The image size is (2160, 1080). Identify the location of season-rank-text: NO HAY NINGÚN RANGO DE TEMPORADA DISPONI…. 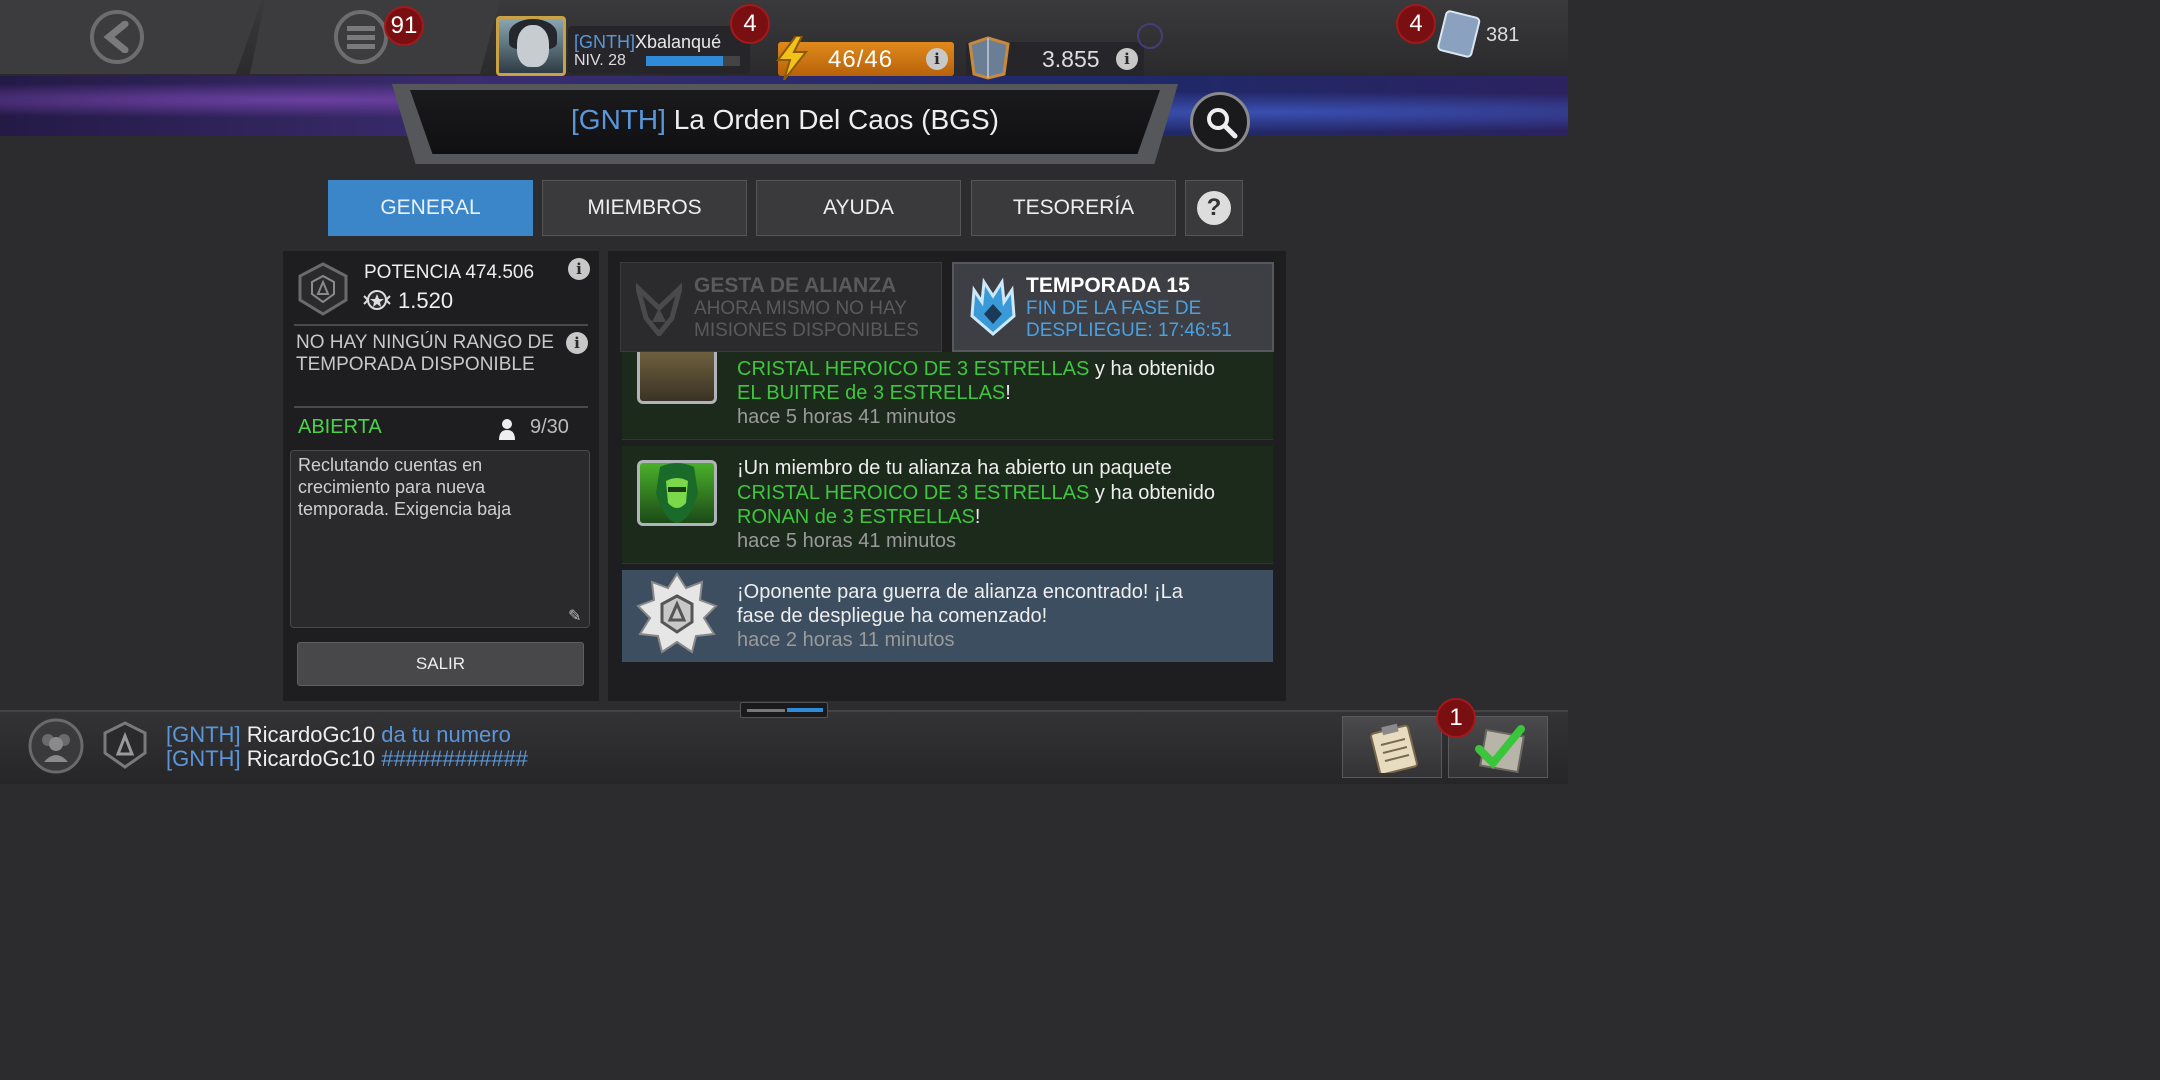
(425, 353).